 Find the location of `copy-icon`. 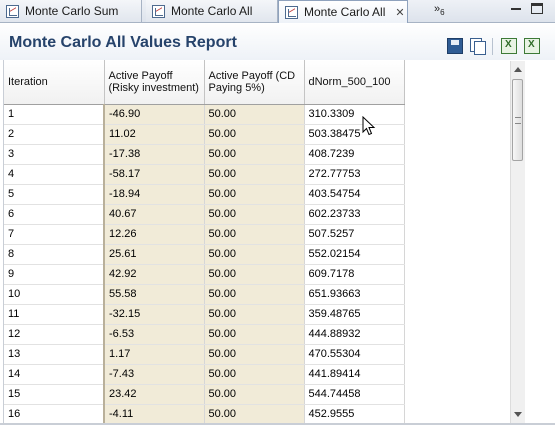

copy-icon is located at coordinates (478, 46).